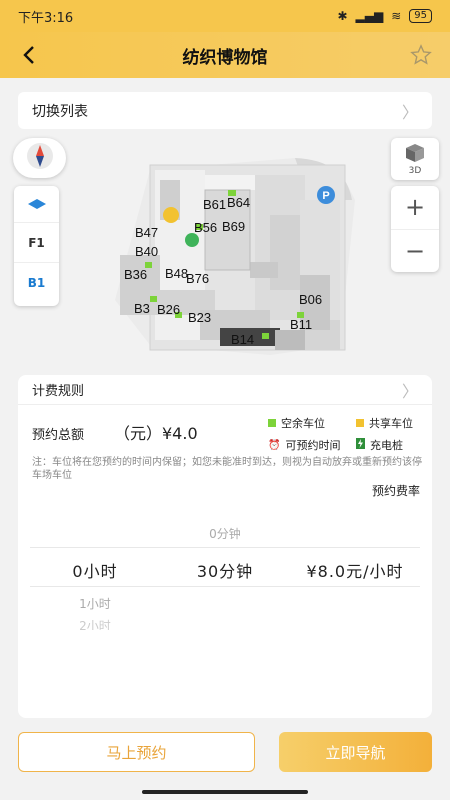 This screenshot has width=450, height=800. I want to click on total-row: 预约总额 （元）¥4.0, so click(115, 432).